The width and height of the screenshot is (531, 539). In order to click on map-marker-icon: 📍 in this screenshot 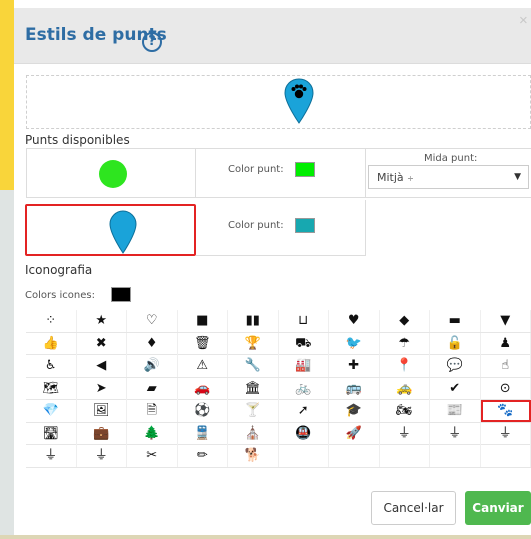, I will do `click(405, 366)`.